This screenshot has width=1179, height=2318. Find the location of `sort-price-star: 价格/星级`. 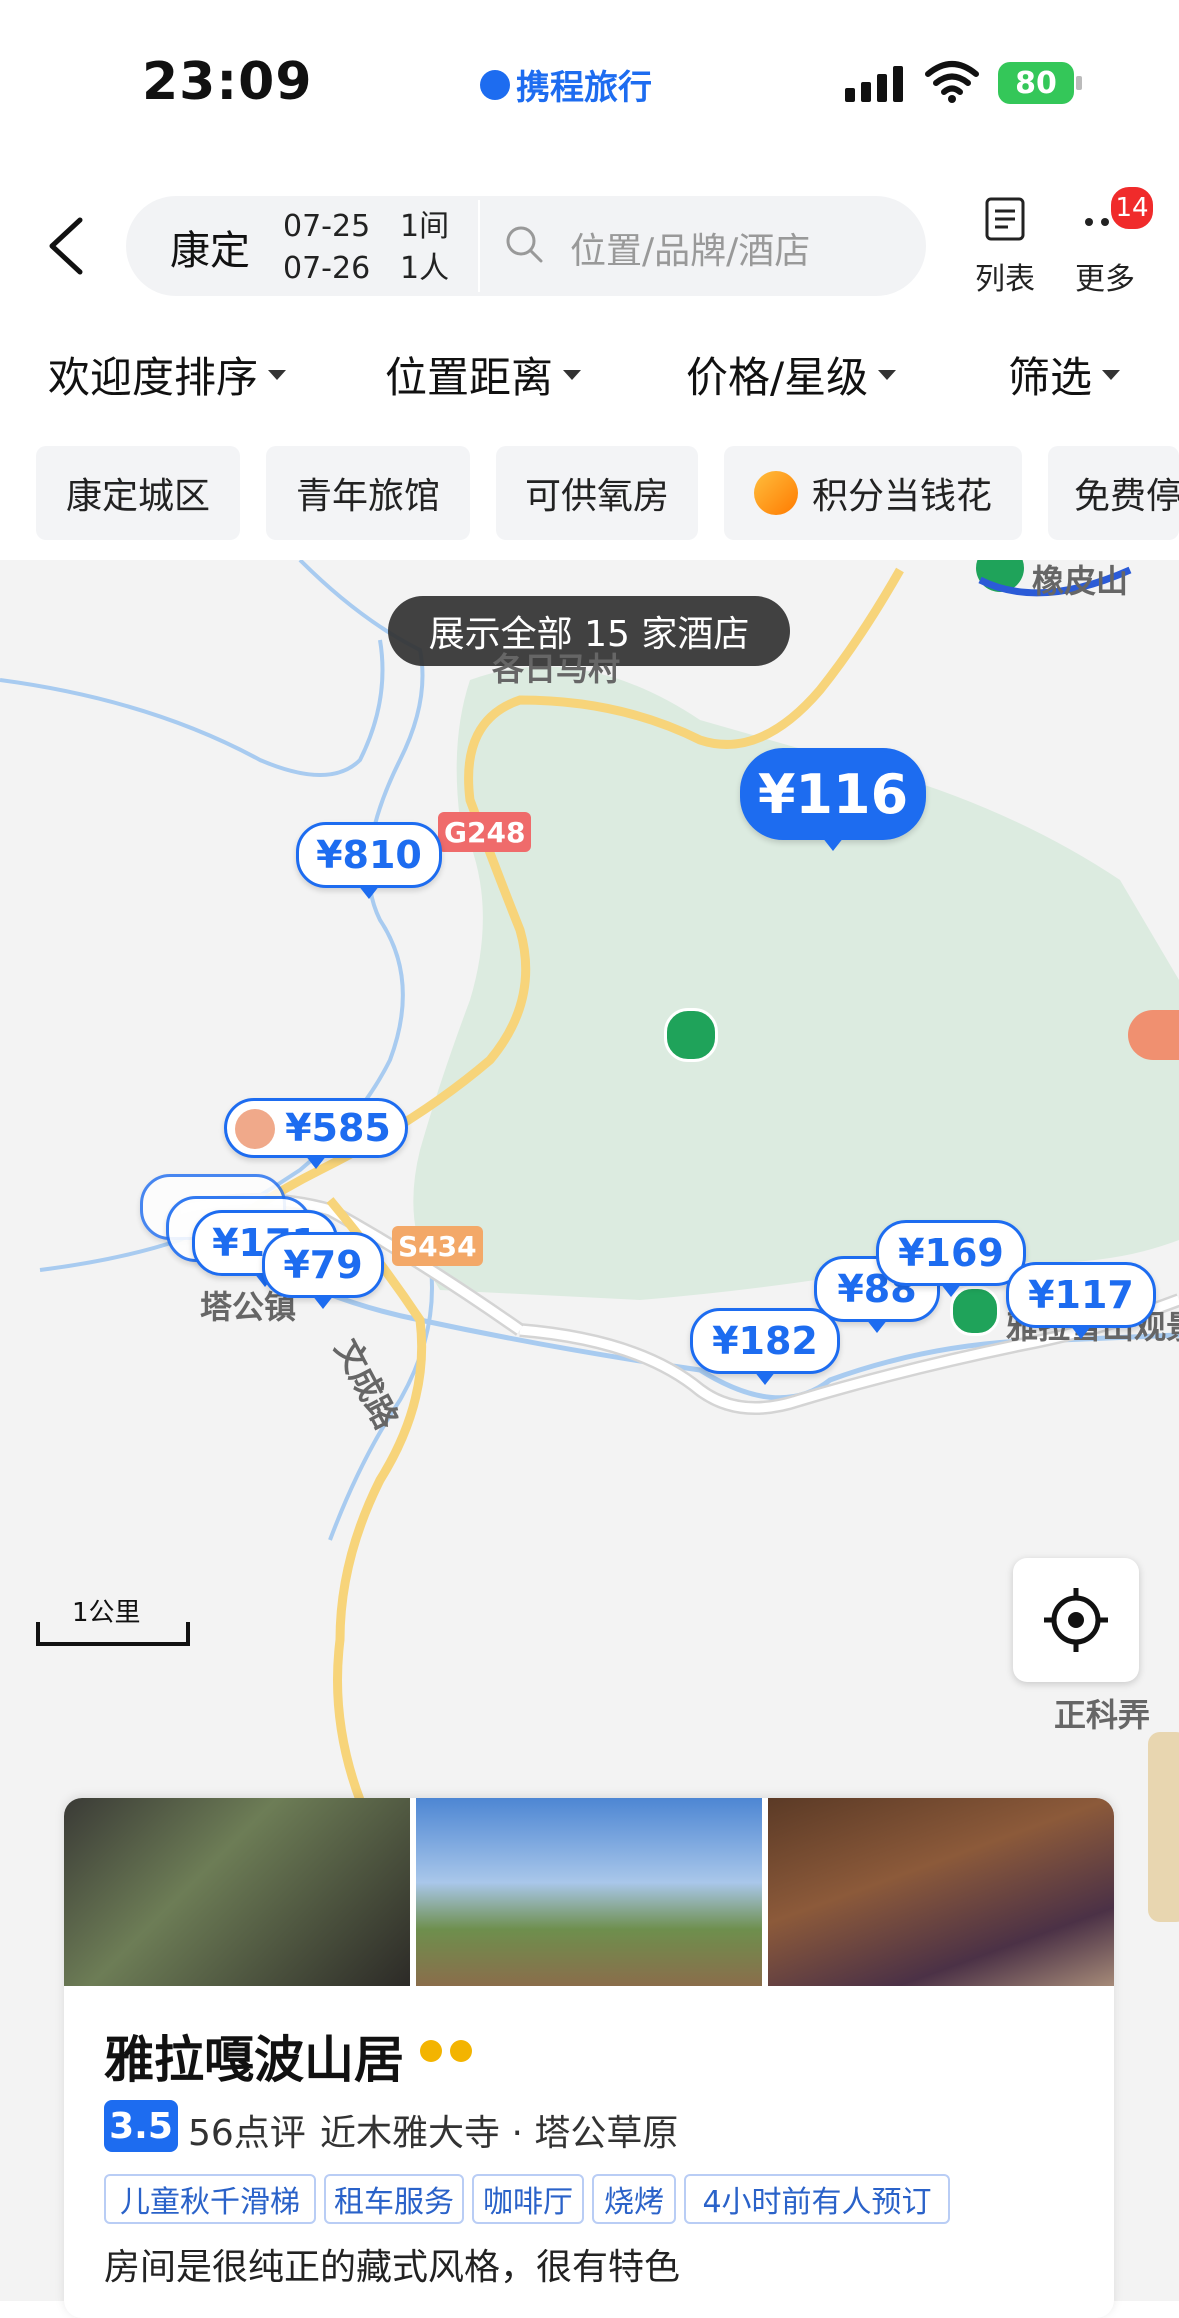

sort-price-star: 价格/星级 is located at coordinates (791, 374).